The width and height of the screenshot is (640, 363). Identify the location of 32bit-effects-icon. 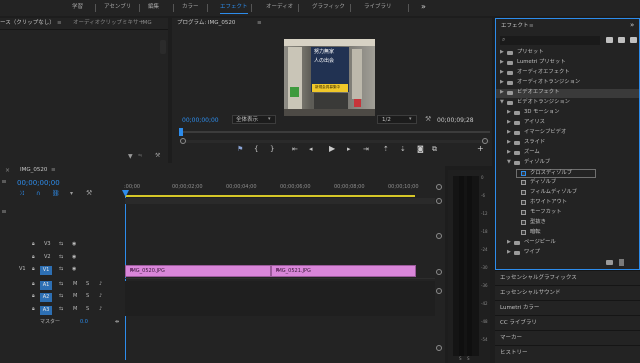
(621, 40).